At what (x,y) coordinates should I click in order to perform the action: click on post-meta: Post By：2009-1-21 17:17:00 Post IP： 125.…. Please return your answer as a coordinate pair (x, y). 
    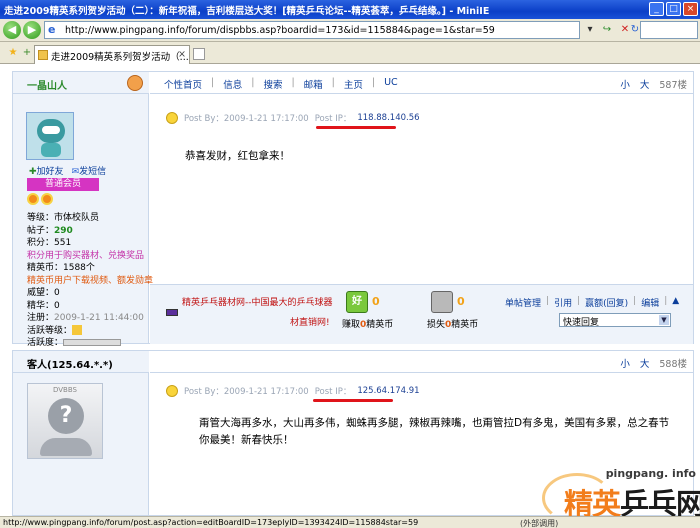
    Looking at the image, I should click on (293, 391).